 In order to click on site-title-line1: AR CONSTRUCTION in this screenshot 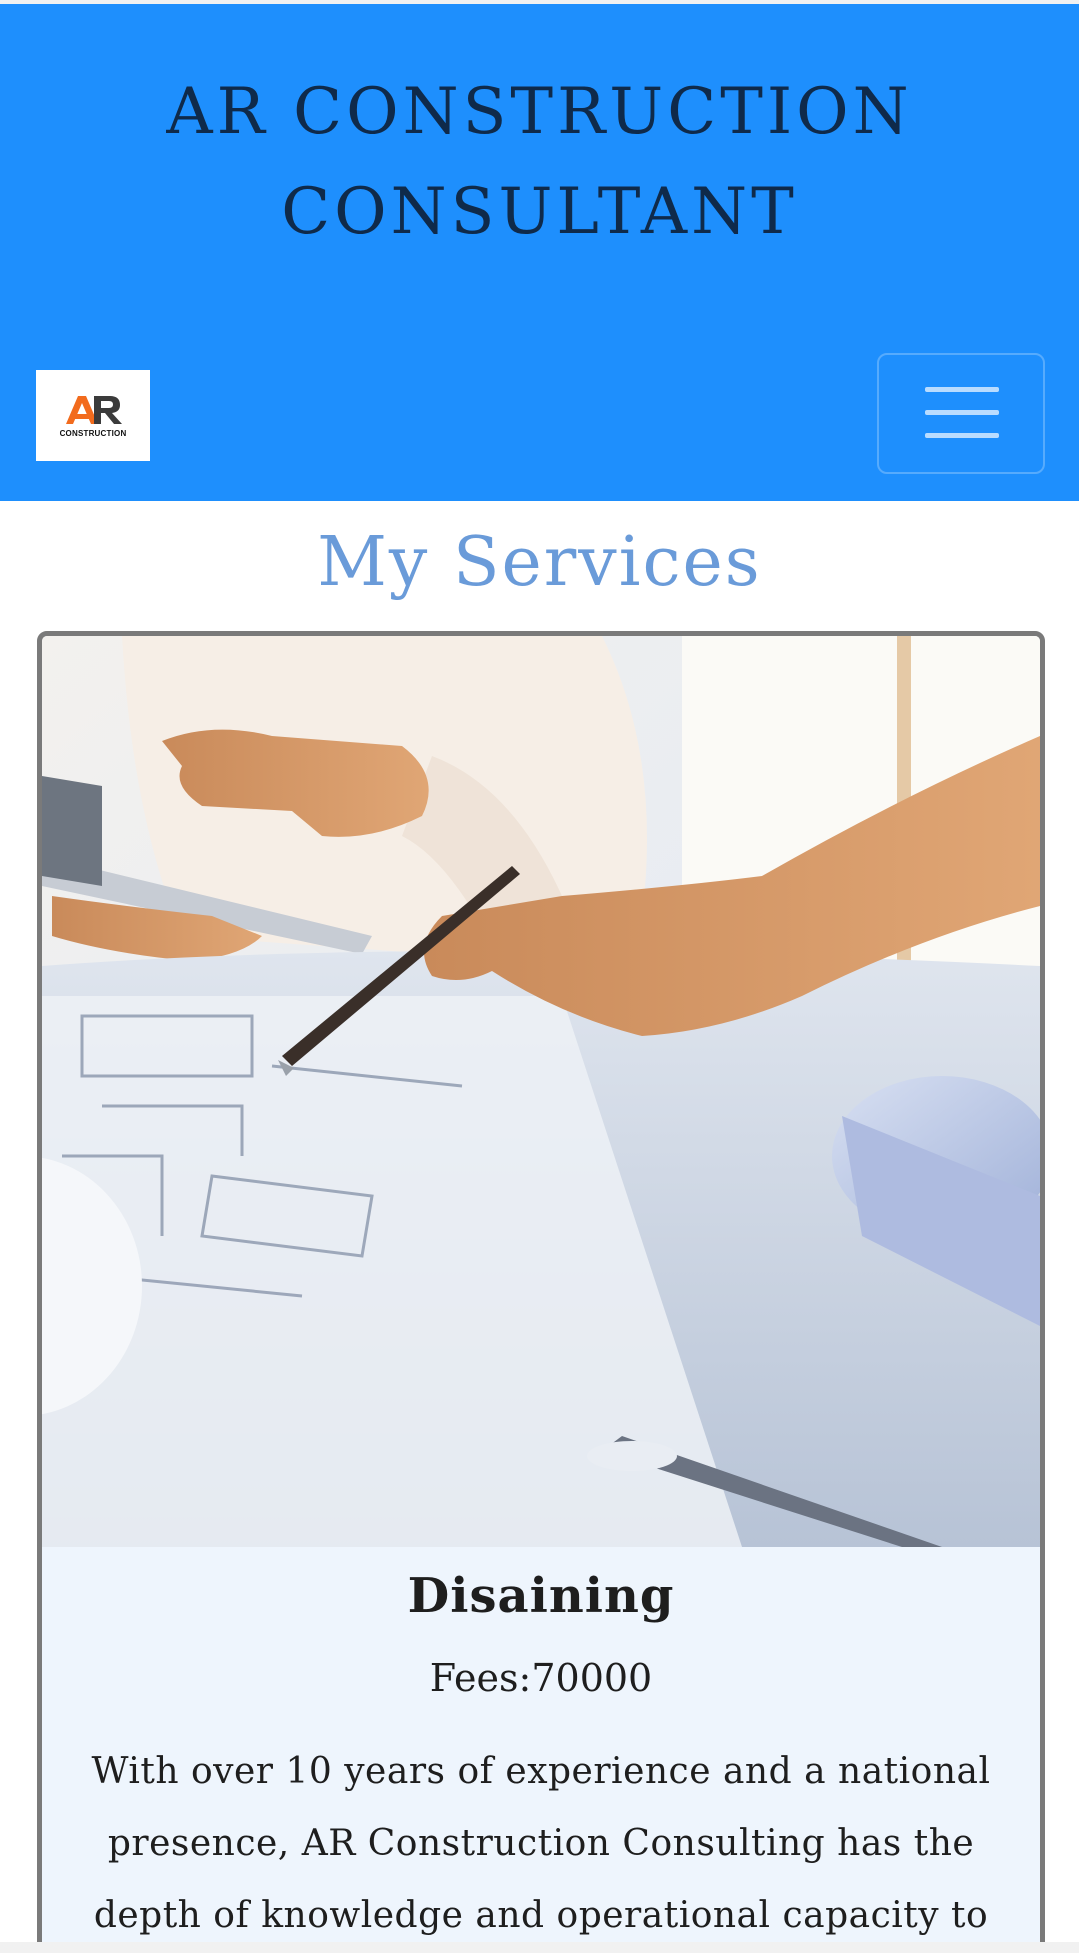, I will do `click(539, 112)`.